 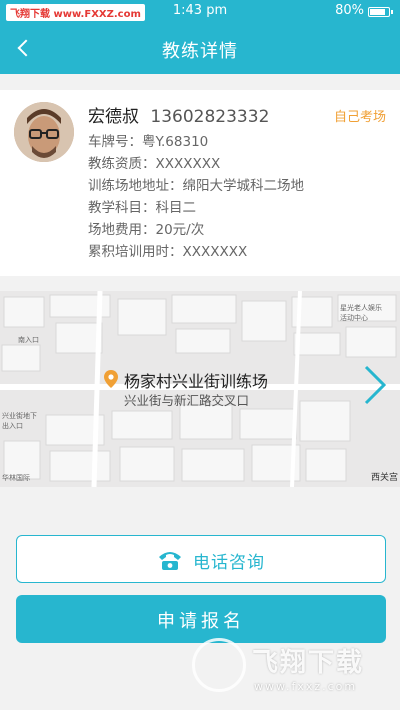 I want to click on venue-tag: 自己考场, so click(x=359, y=117).